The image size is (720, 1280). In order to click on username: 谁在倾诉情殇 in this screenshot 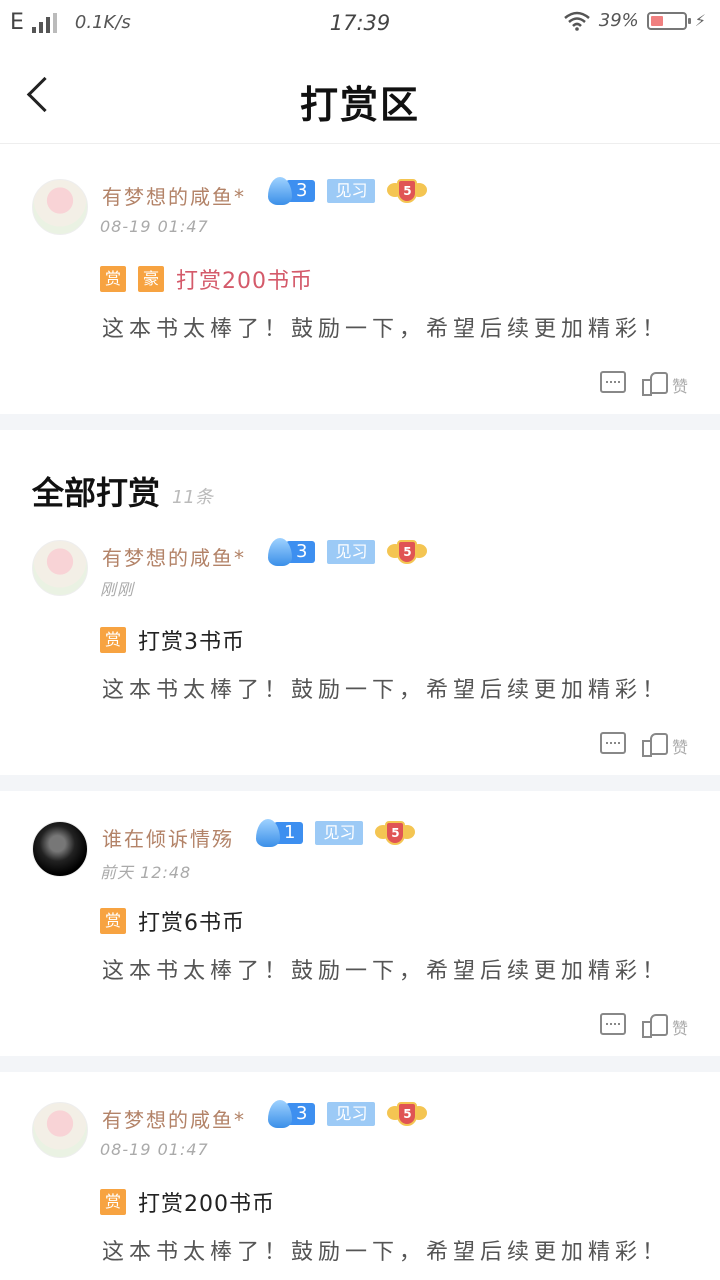, I will do `click(168, 837)`.